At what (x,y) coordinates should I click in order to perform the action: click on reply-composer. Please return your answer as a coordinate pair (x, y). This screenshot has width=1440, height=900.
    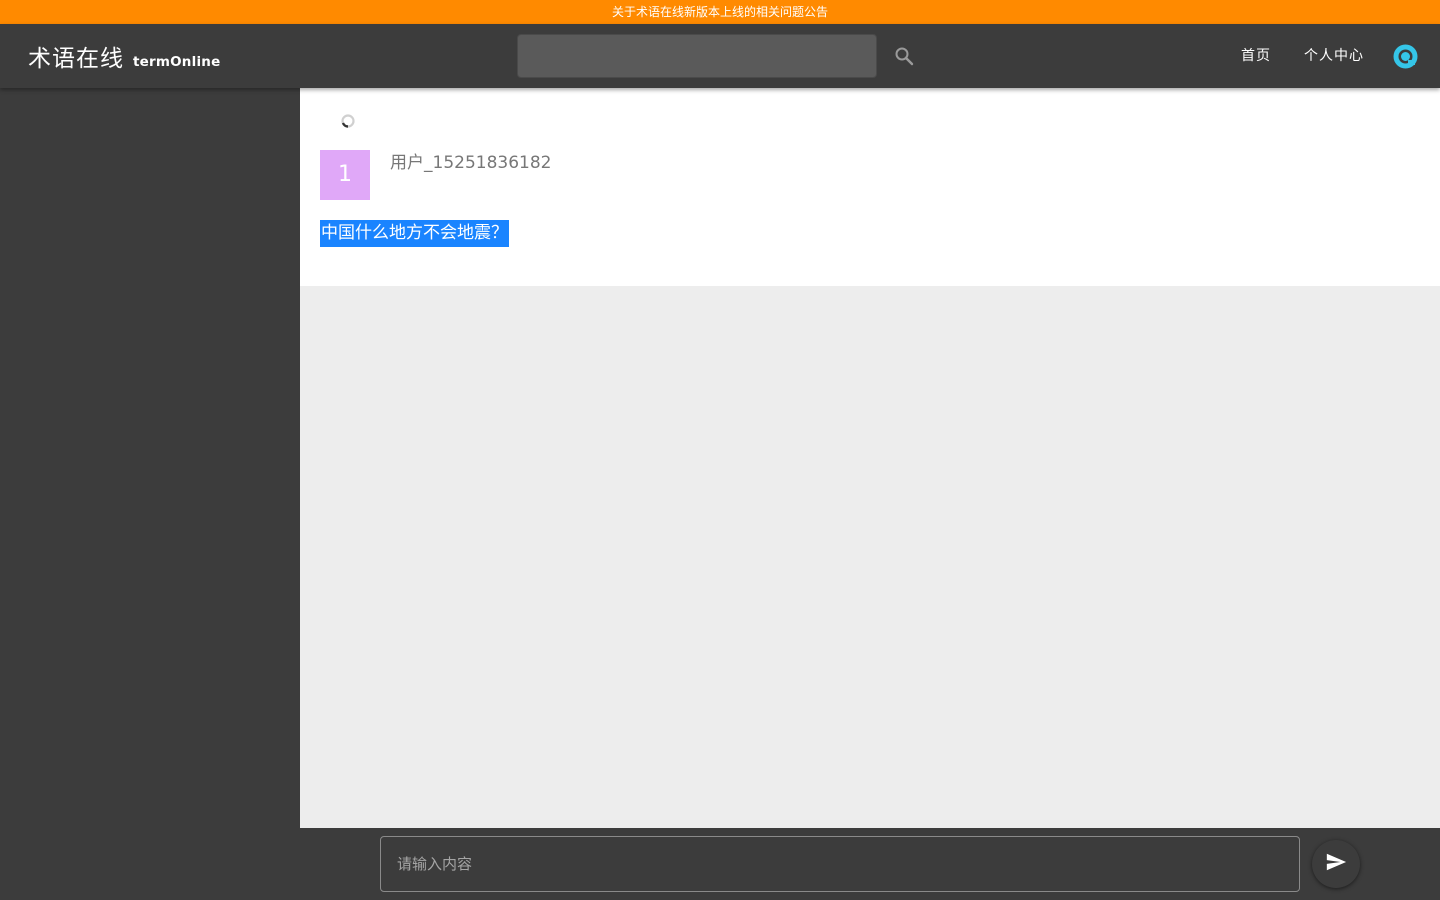
    Looking at the image, I should click on (870, 864).